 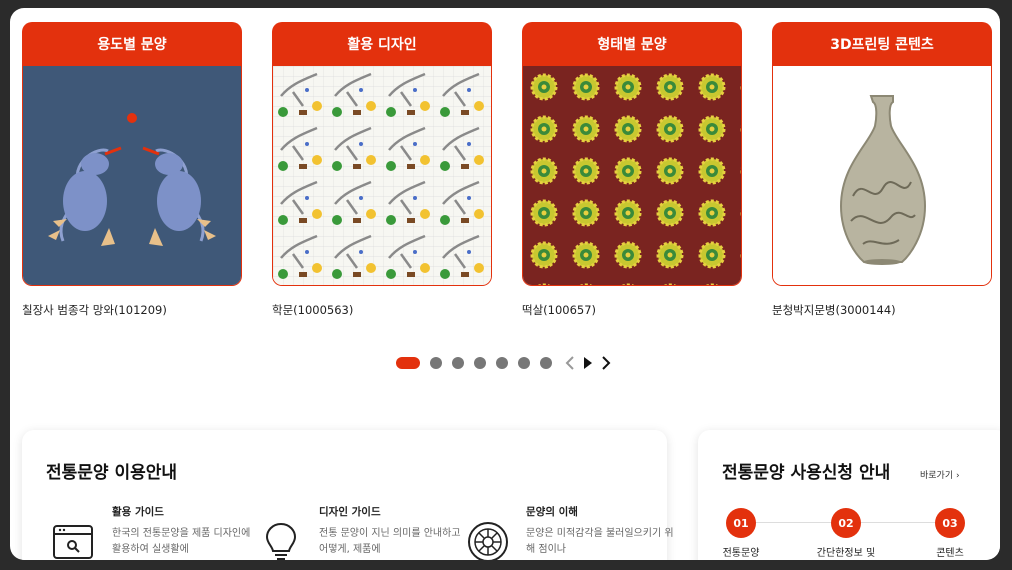 I want to click on guide-item-desc: 한국의 전통문양을 제품 디자인에 활용하여 실생활에, so click(x=181, y=541).